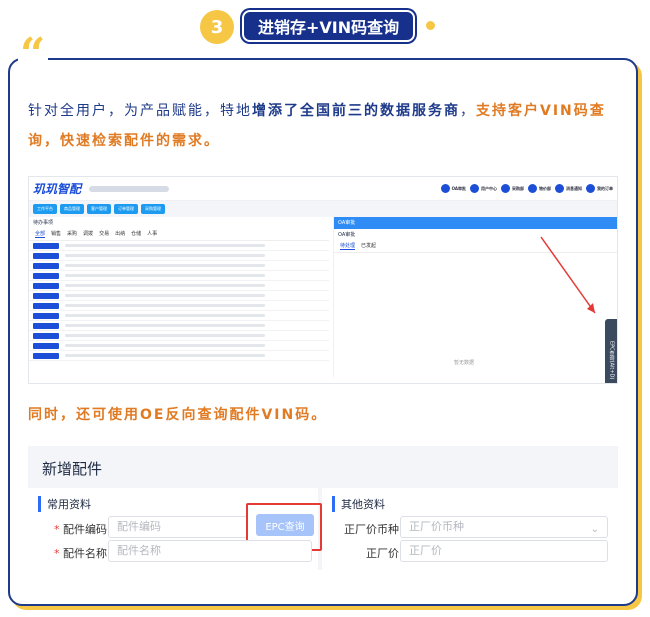 Image resolution: width=650 pixels, height=617 pixels. Describe the element at coordinates (178, 415) in the screenshot. I see `oe-reverse-text: 同时，还可使用OE反向查询配件VIN码。` at that location.